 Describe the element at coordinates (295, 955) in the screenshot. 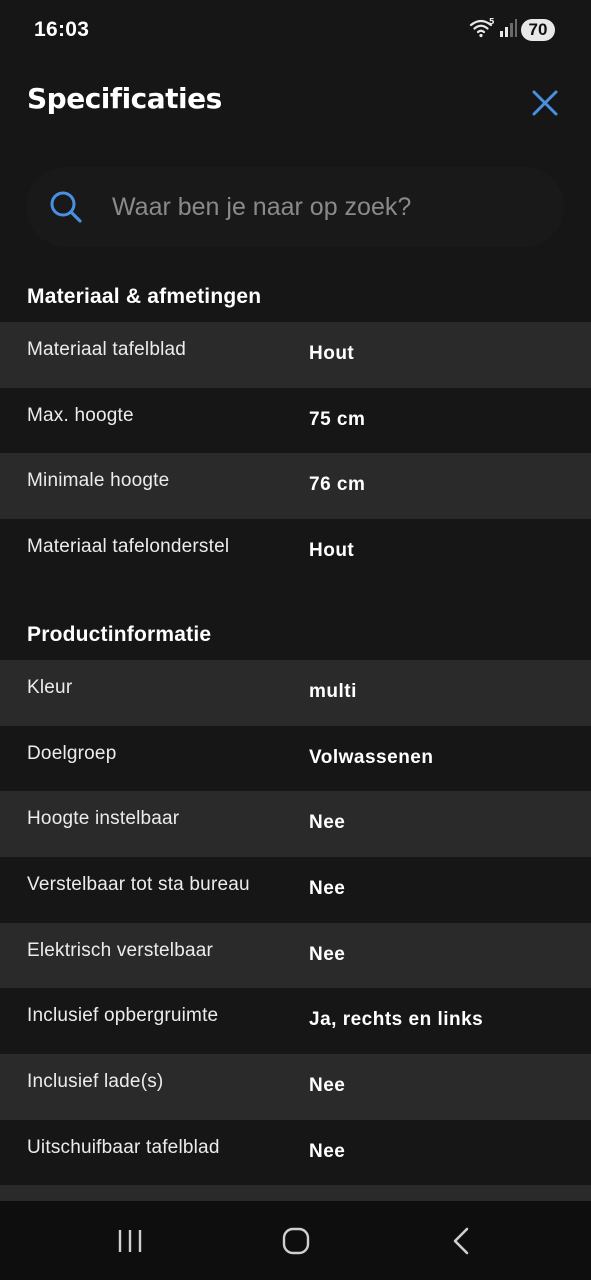

I see `spec-row: Elektrisch verstelbaar Nee` at that location.